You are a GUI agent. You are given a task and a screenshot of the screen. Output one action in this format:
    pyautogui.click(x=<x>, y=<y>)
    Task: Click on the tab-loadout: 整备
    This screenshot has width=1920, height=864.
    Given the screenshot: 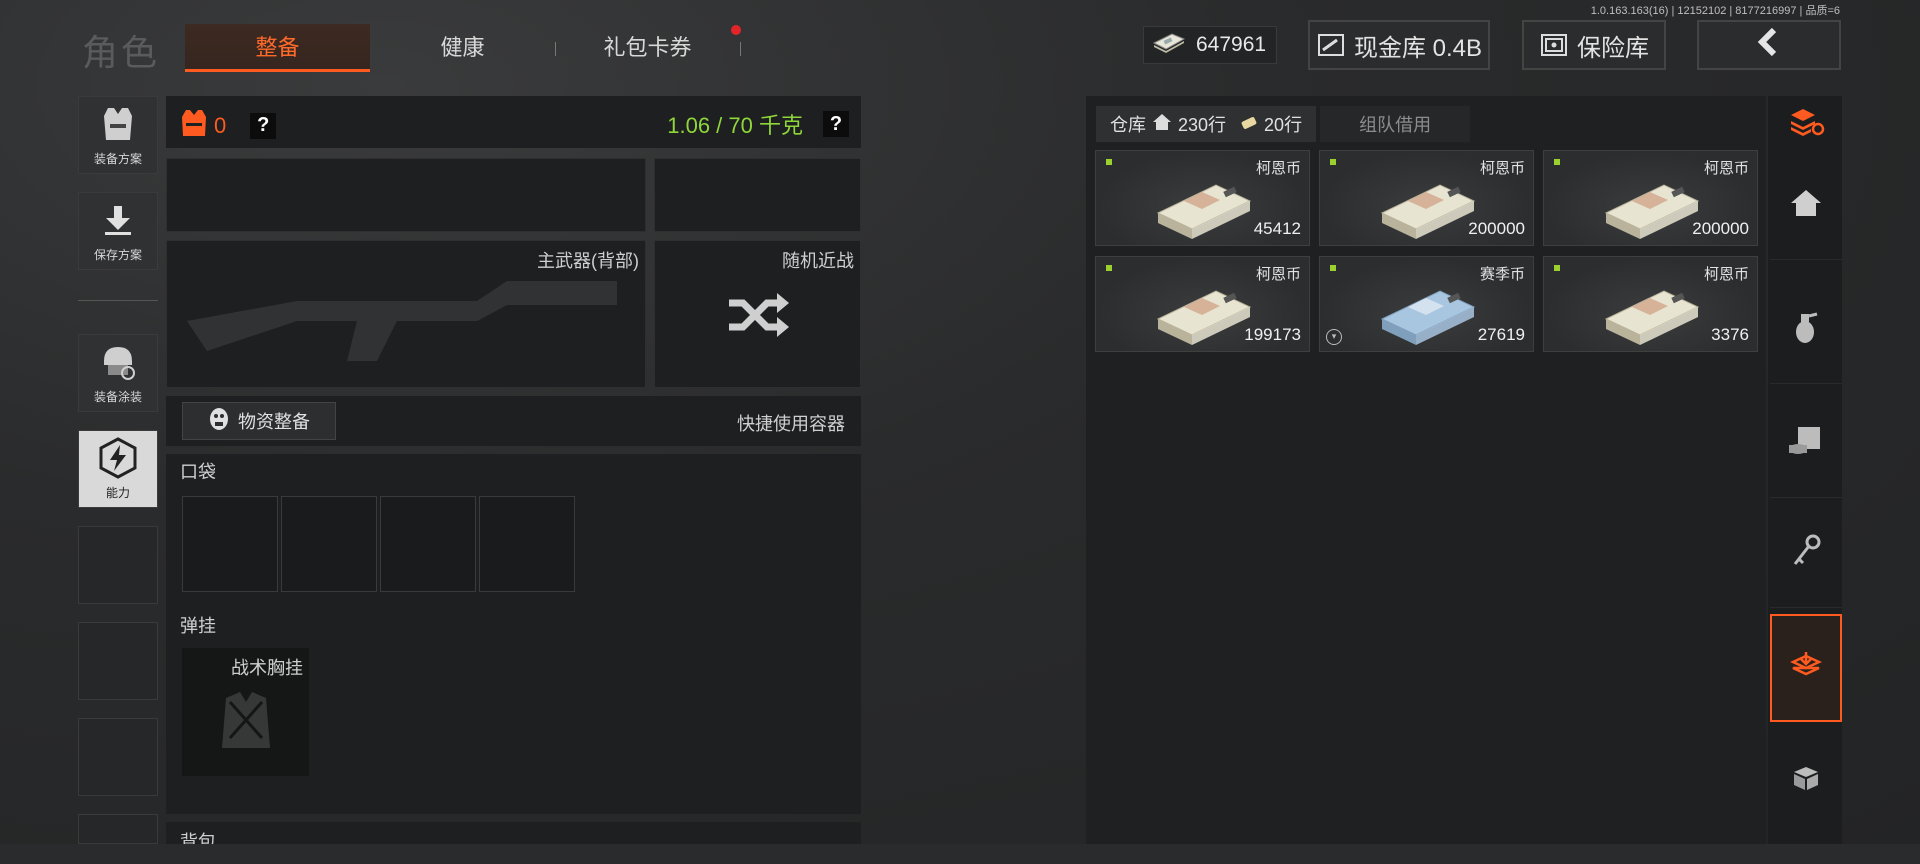 What is the action you would take?
    pyautogui.click(x=277, y=48)
    